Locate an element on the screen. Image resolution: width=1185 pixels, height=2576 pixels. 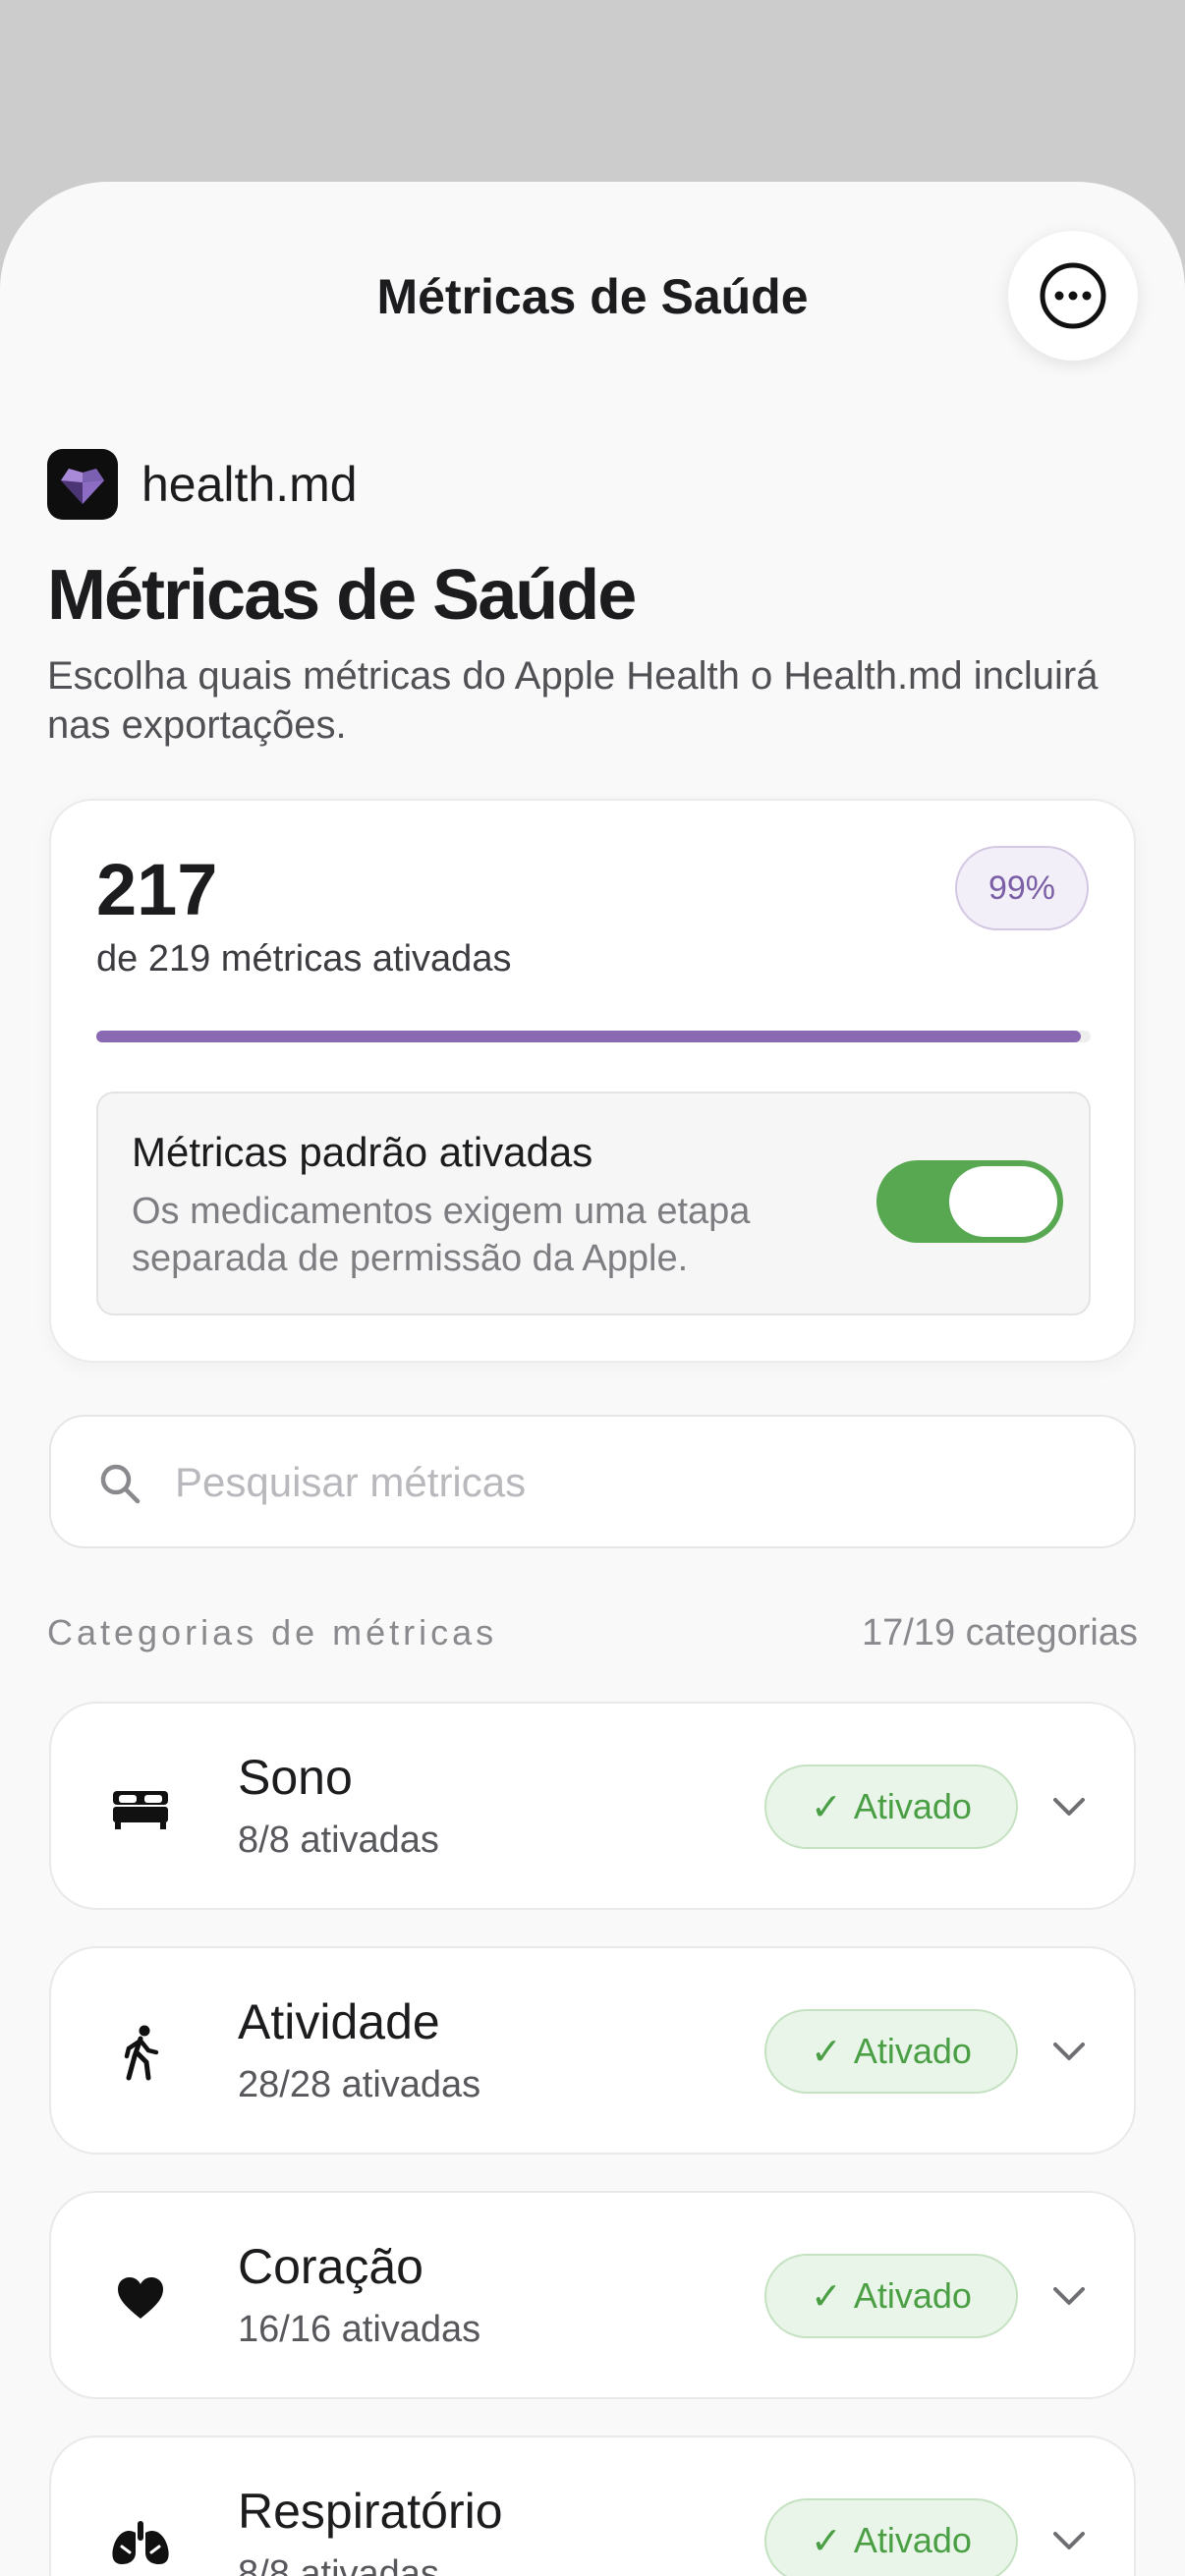
search-input is located at coordinates (617, 1482).